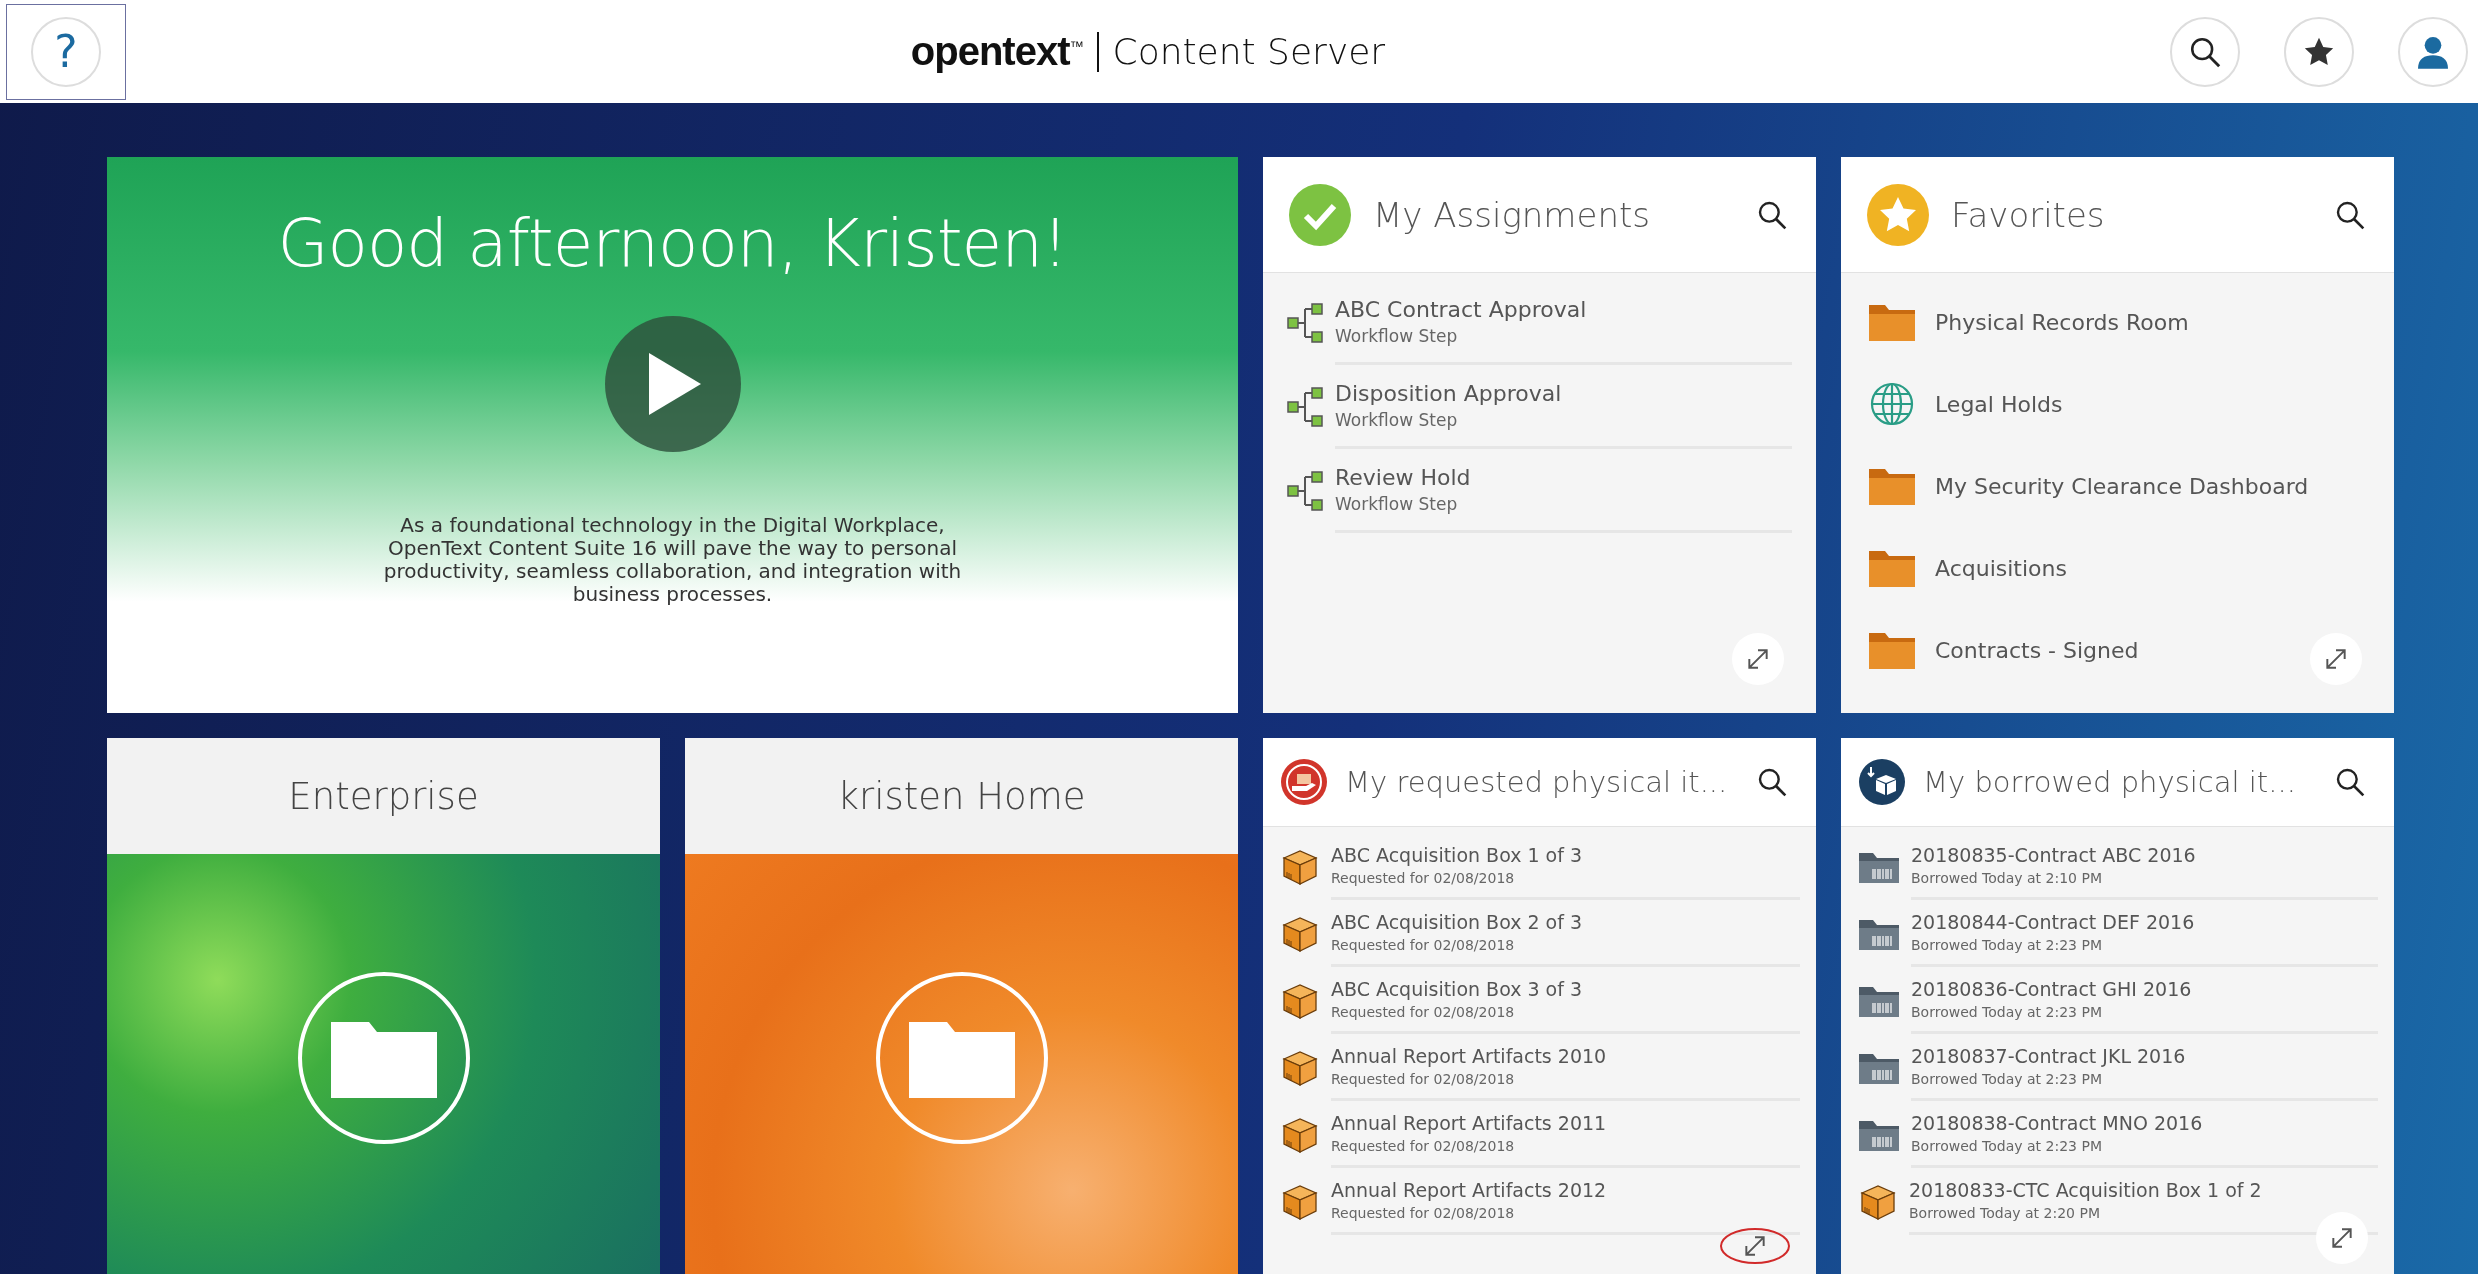  What do you see at coordinates (1457, 855) in the screenshot?
I see `item-name: ABC Acquisition Box 1 of 3` at bounding box center [1457, 855].